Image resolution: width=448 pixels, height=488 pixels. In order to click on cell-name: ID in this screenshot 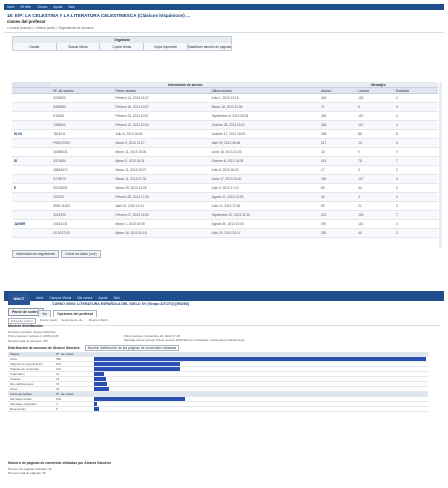, I will do `click(32, 161)`.